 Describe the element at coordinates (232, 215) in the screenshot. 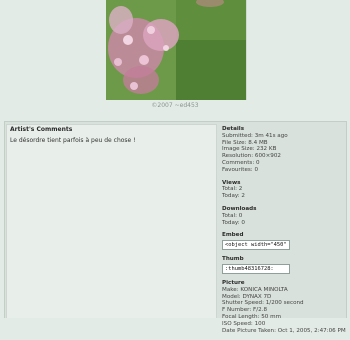

I see `downloads-total: Total: 0` at that location.